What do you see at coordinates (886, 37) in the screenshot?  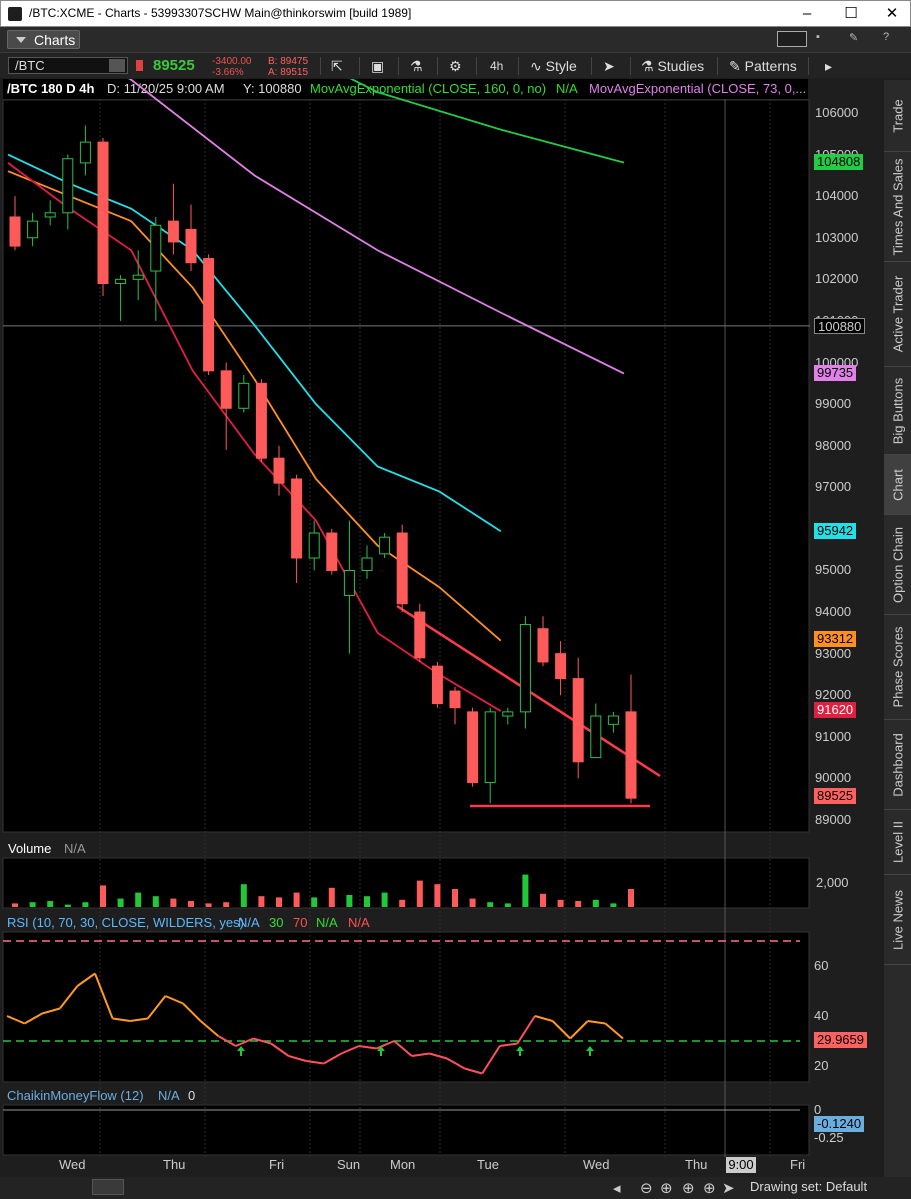 I see `help-icon: ?` at bounding box center [886, 37].